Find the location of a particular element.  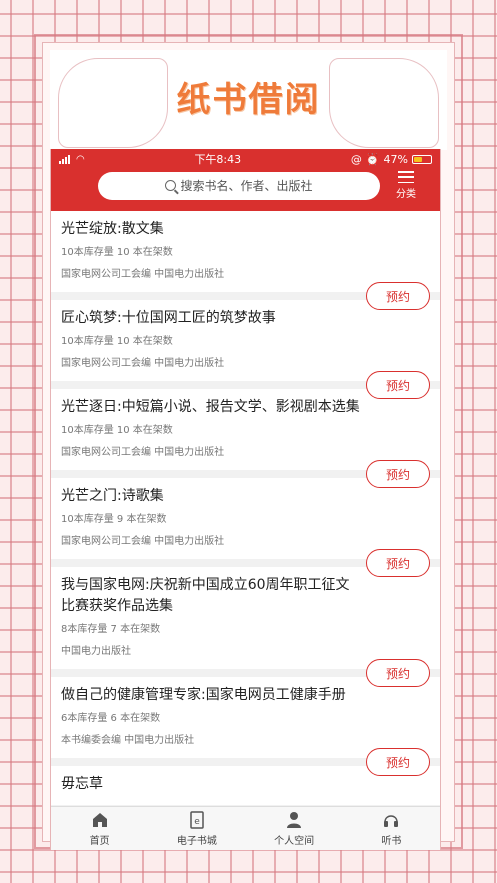

book-title: 我与国家电网:庆祝新中国成立60周年职工征文比赛获奖作品选集 is located at coordinates (211, 596).